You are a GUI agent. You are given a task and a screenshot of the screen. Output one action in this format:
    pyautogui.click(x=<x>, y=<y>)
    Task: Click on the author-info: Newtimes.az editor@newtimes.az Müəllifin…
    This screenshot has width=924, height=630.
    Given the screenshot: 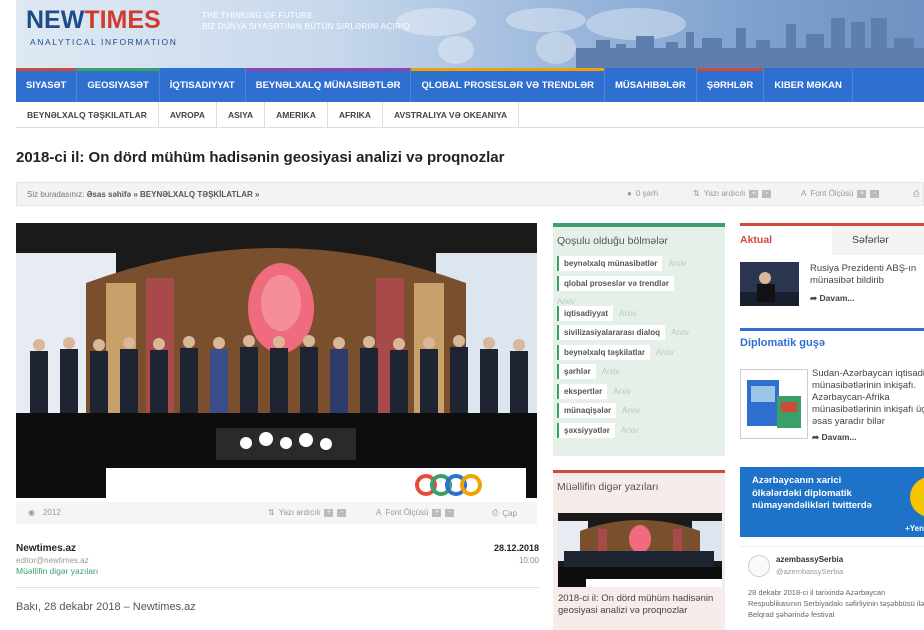 What is the action you would take?
    pyautogui.click(x=277, y=559)
    